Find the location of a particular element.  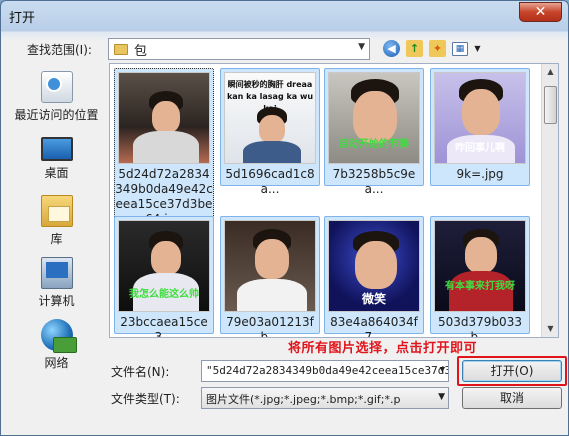

vertical-scrollbar: ▲ ▼ is located at coordinates (549, 200).